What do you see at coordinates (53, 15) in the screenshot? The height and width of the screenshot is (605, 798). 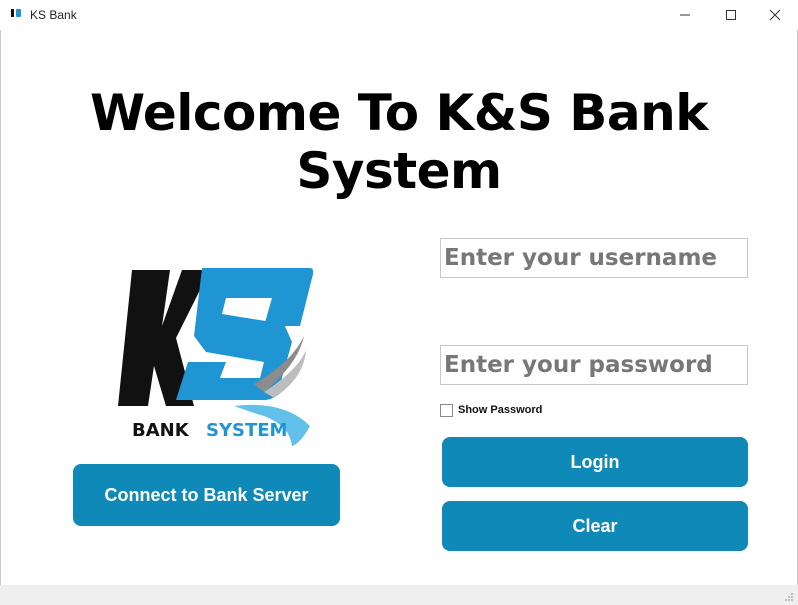 I see `window-title: KS Bank` at bounding box center [53, 15].